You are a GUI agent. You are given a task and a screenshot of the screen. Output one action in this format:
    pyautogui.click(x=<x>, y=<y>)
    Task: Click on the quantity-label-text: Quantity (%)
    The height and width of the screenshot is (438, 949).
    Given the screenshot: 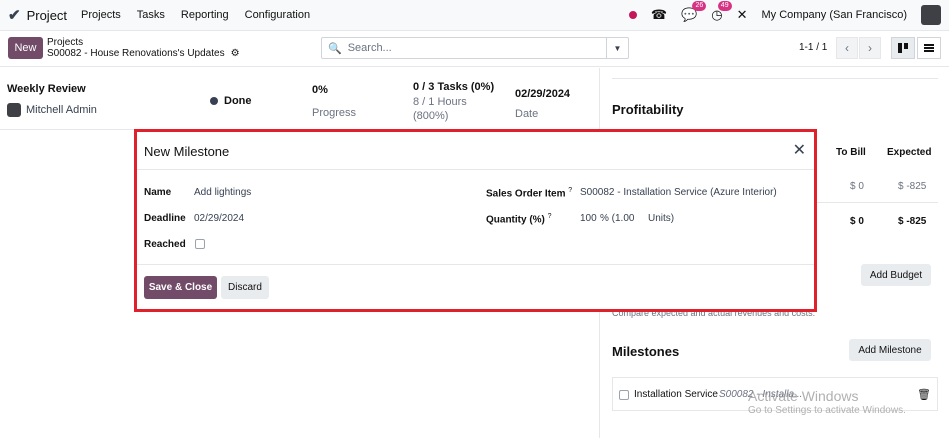 What is the action you would take?
    pyautogui.click(x=515, y=220)
    